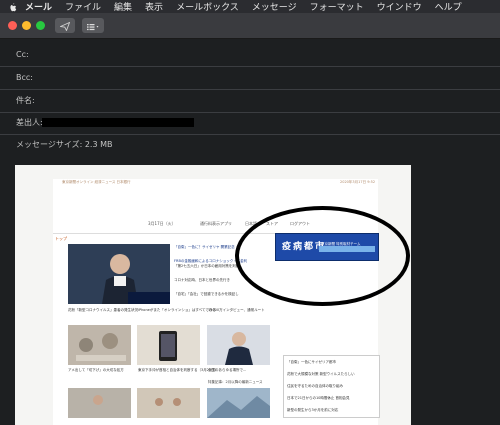 The width and height of the screenshot is (500, 425). What do you see at coordinates (25, 100) in the screenshot?
I see `subject-label: 件名:` at bounding box center [25, 100].